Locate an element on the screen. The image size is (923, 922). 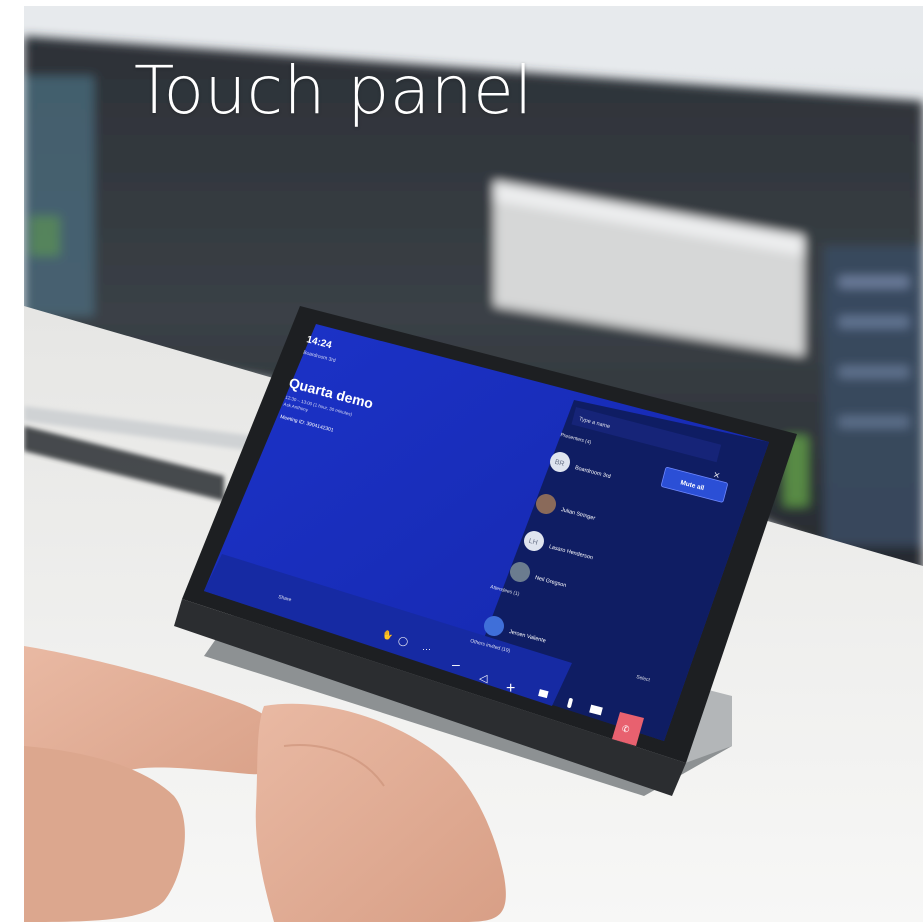
participant-name: Jeroen Valiente is located at coordinates (527, 636).